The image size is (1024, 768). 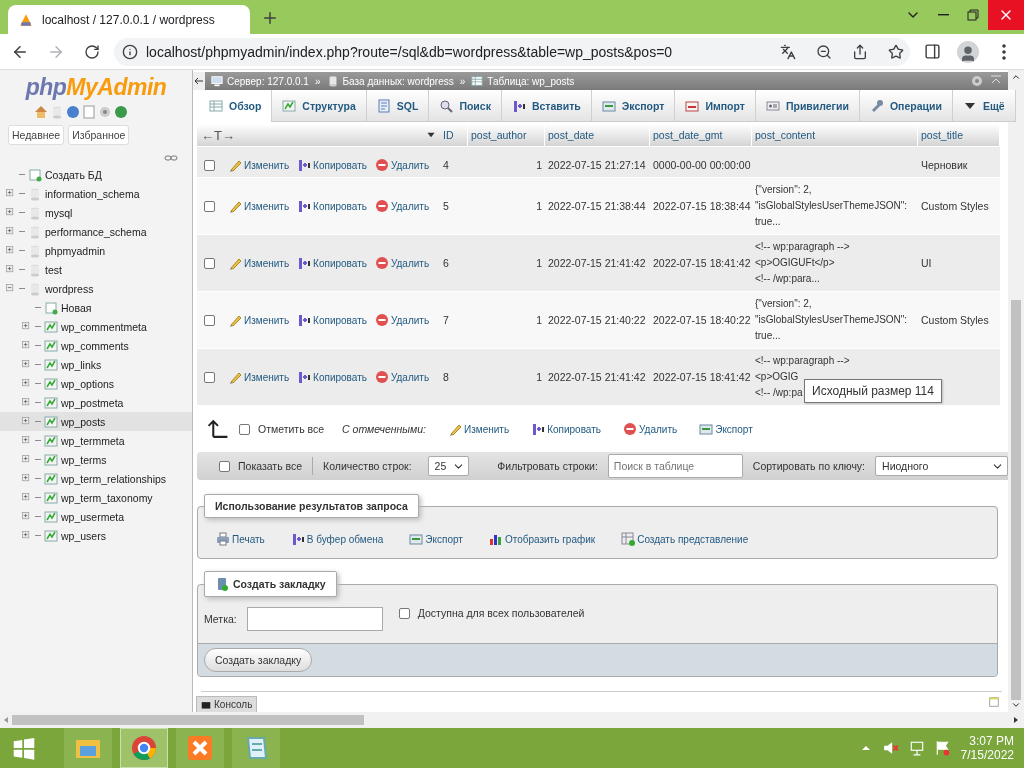 I want to click on check-all-checkbox, so click(x=244, y=429).